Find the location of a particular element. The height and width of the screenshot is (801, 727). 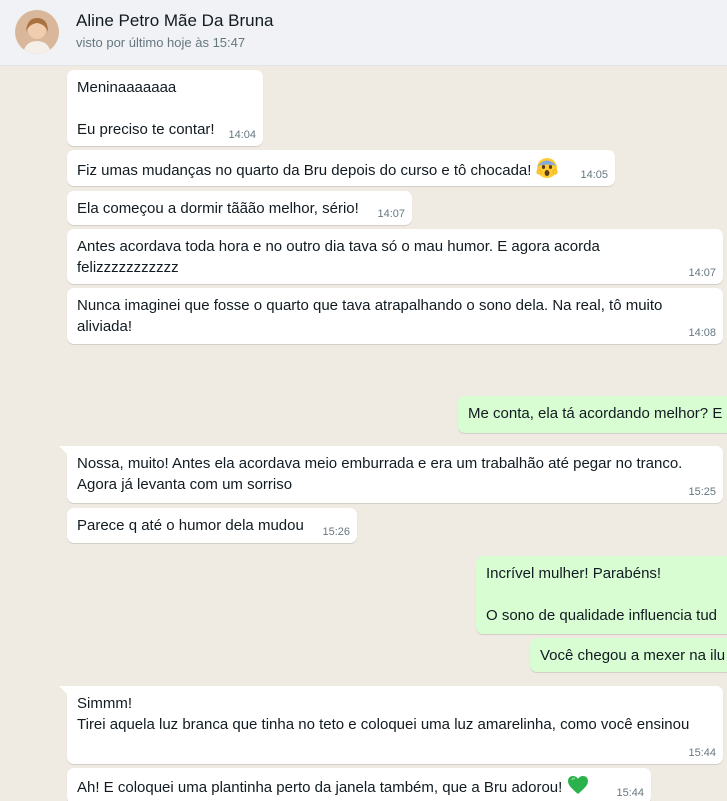

scream-emoji-icon is located at coordinates (547, 171).